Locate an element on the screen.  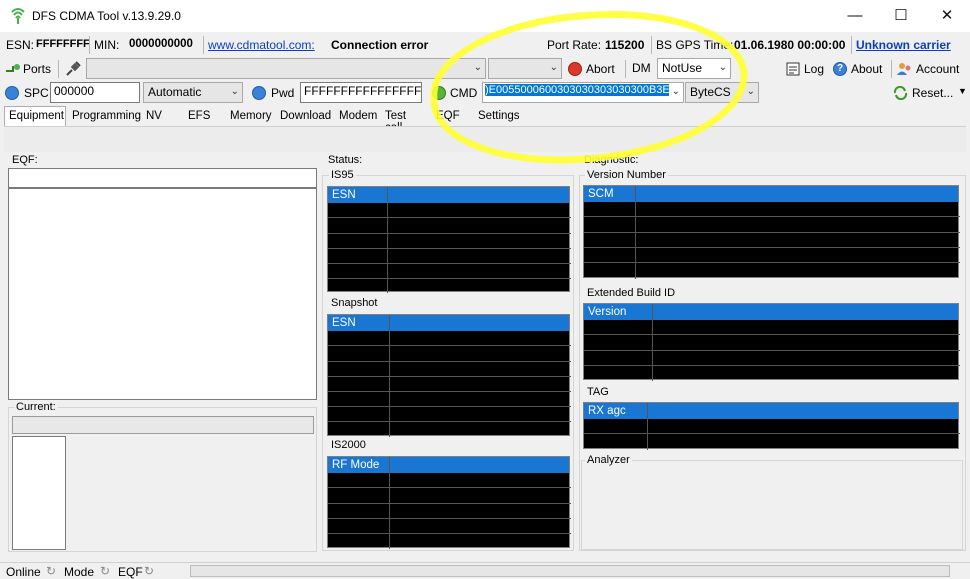
tag-column-header: RX agc is located at coordinates (771, 411).